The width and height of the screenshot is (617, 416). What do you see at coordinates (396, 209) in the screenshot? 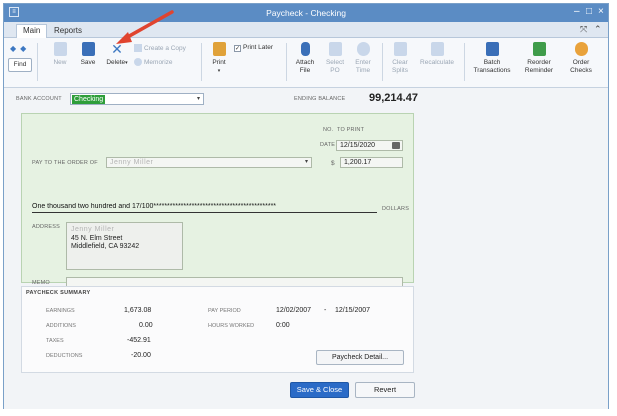
I see `dollars-label: DOLLARS` at bounding box center [396, 209].